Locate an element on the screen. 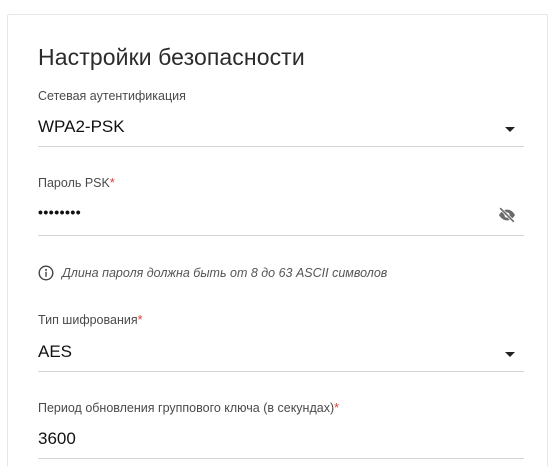  psk-password-value: •••••••• is located at coordinates (60, 212).